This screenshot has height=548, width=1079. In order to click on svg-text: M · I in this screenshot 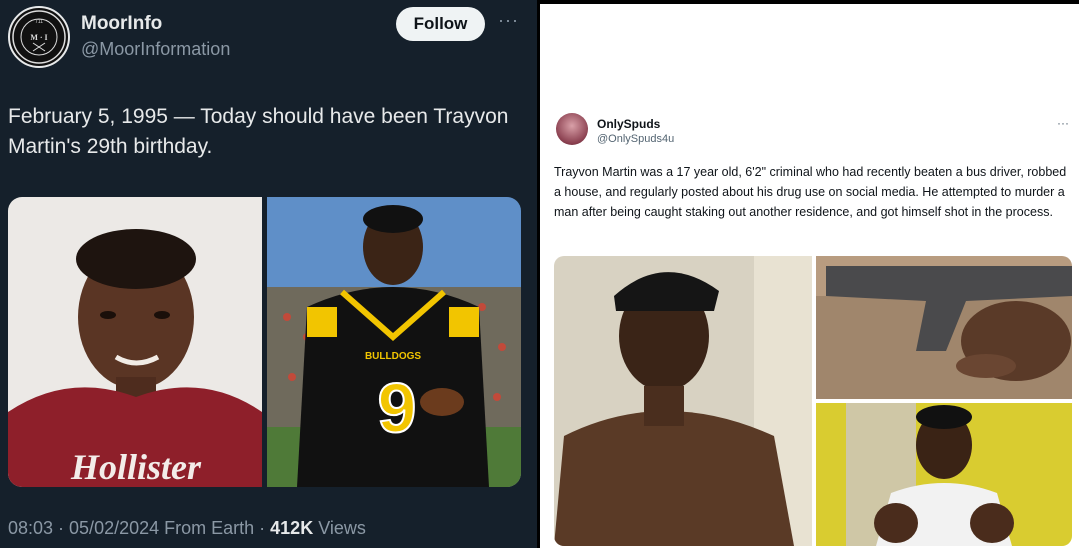, I will do `click(38, 37)`.